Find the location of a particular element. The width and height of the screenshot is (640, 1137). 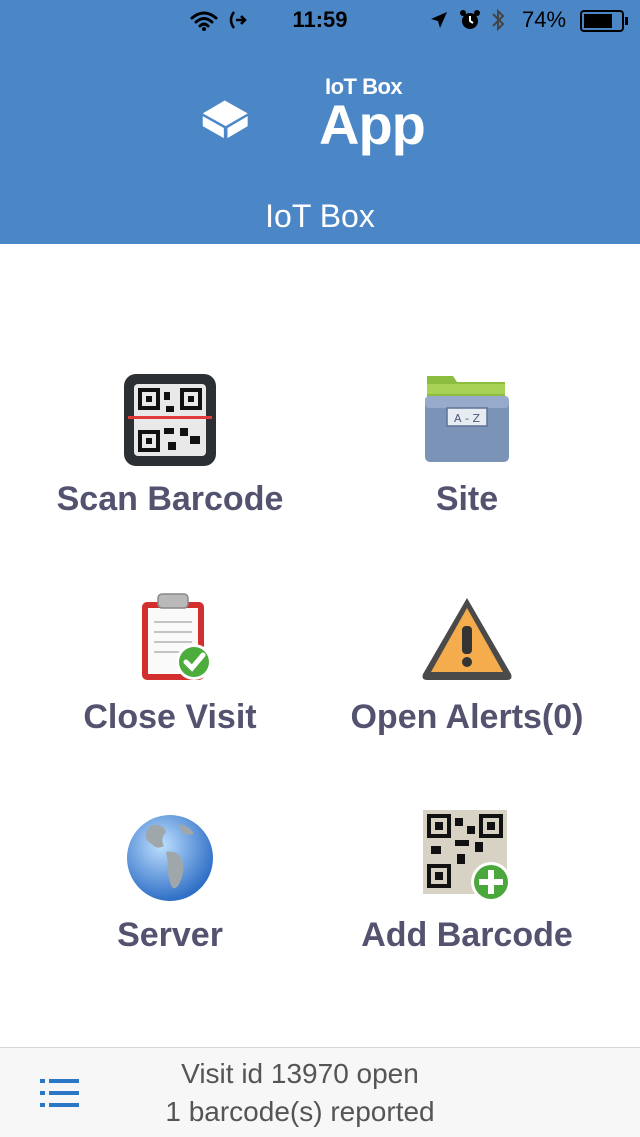

svg-text: A - Z is located at coordinates (467, 418).